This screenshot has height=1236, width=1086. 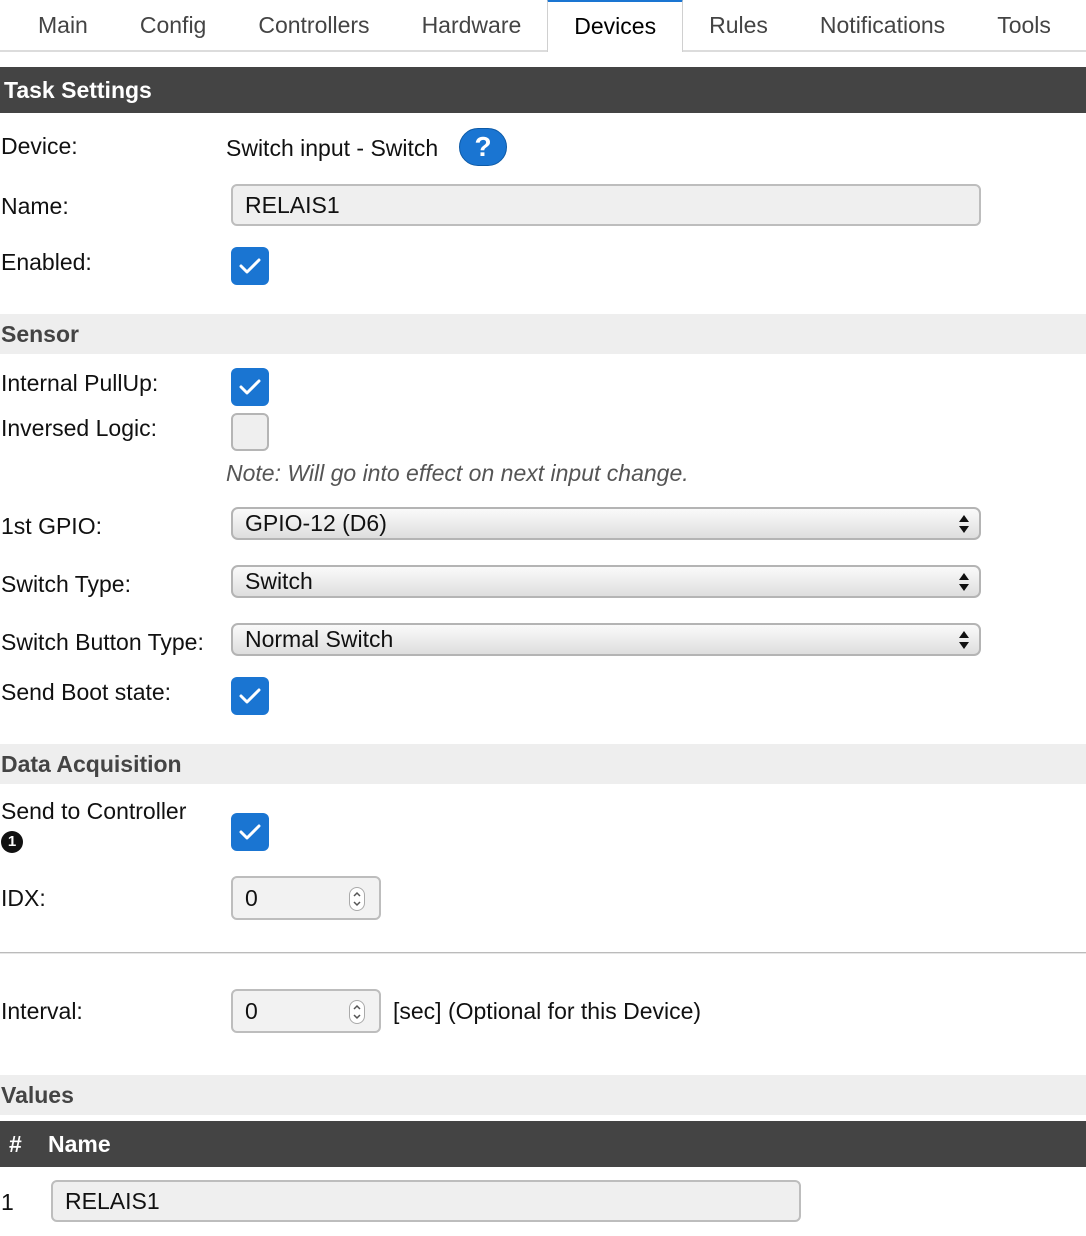 I want to click on button-type-select: Normal Switch, so click(x=606, y=639).